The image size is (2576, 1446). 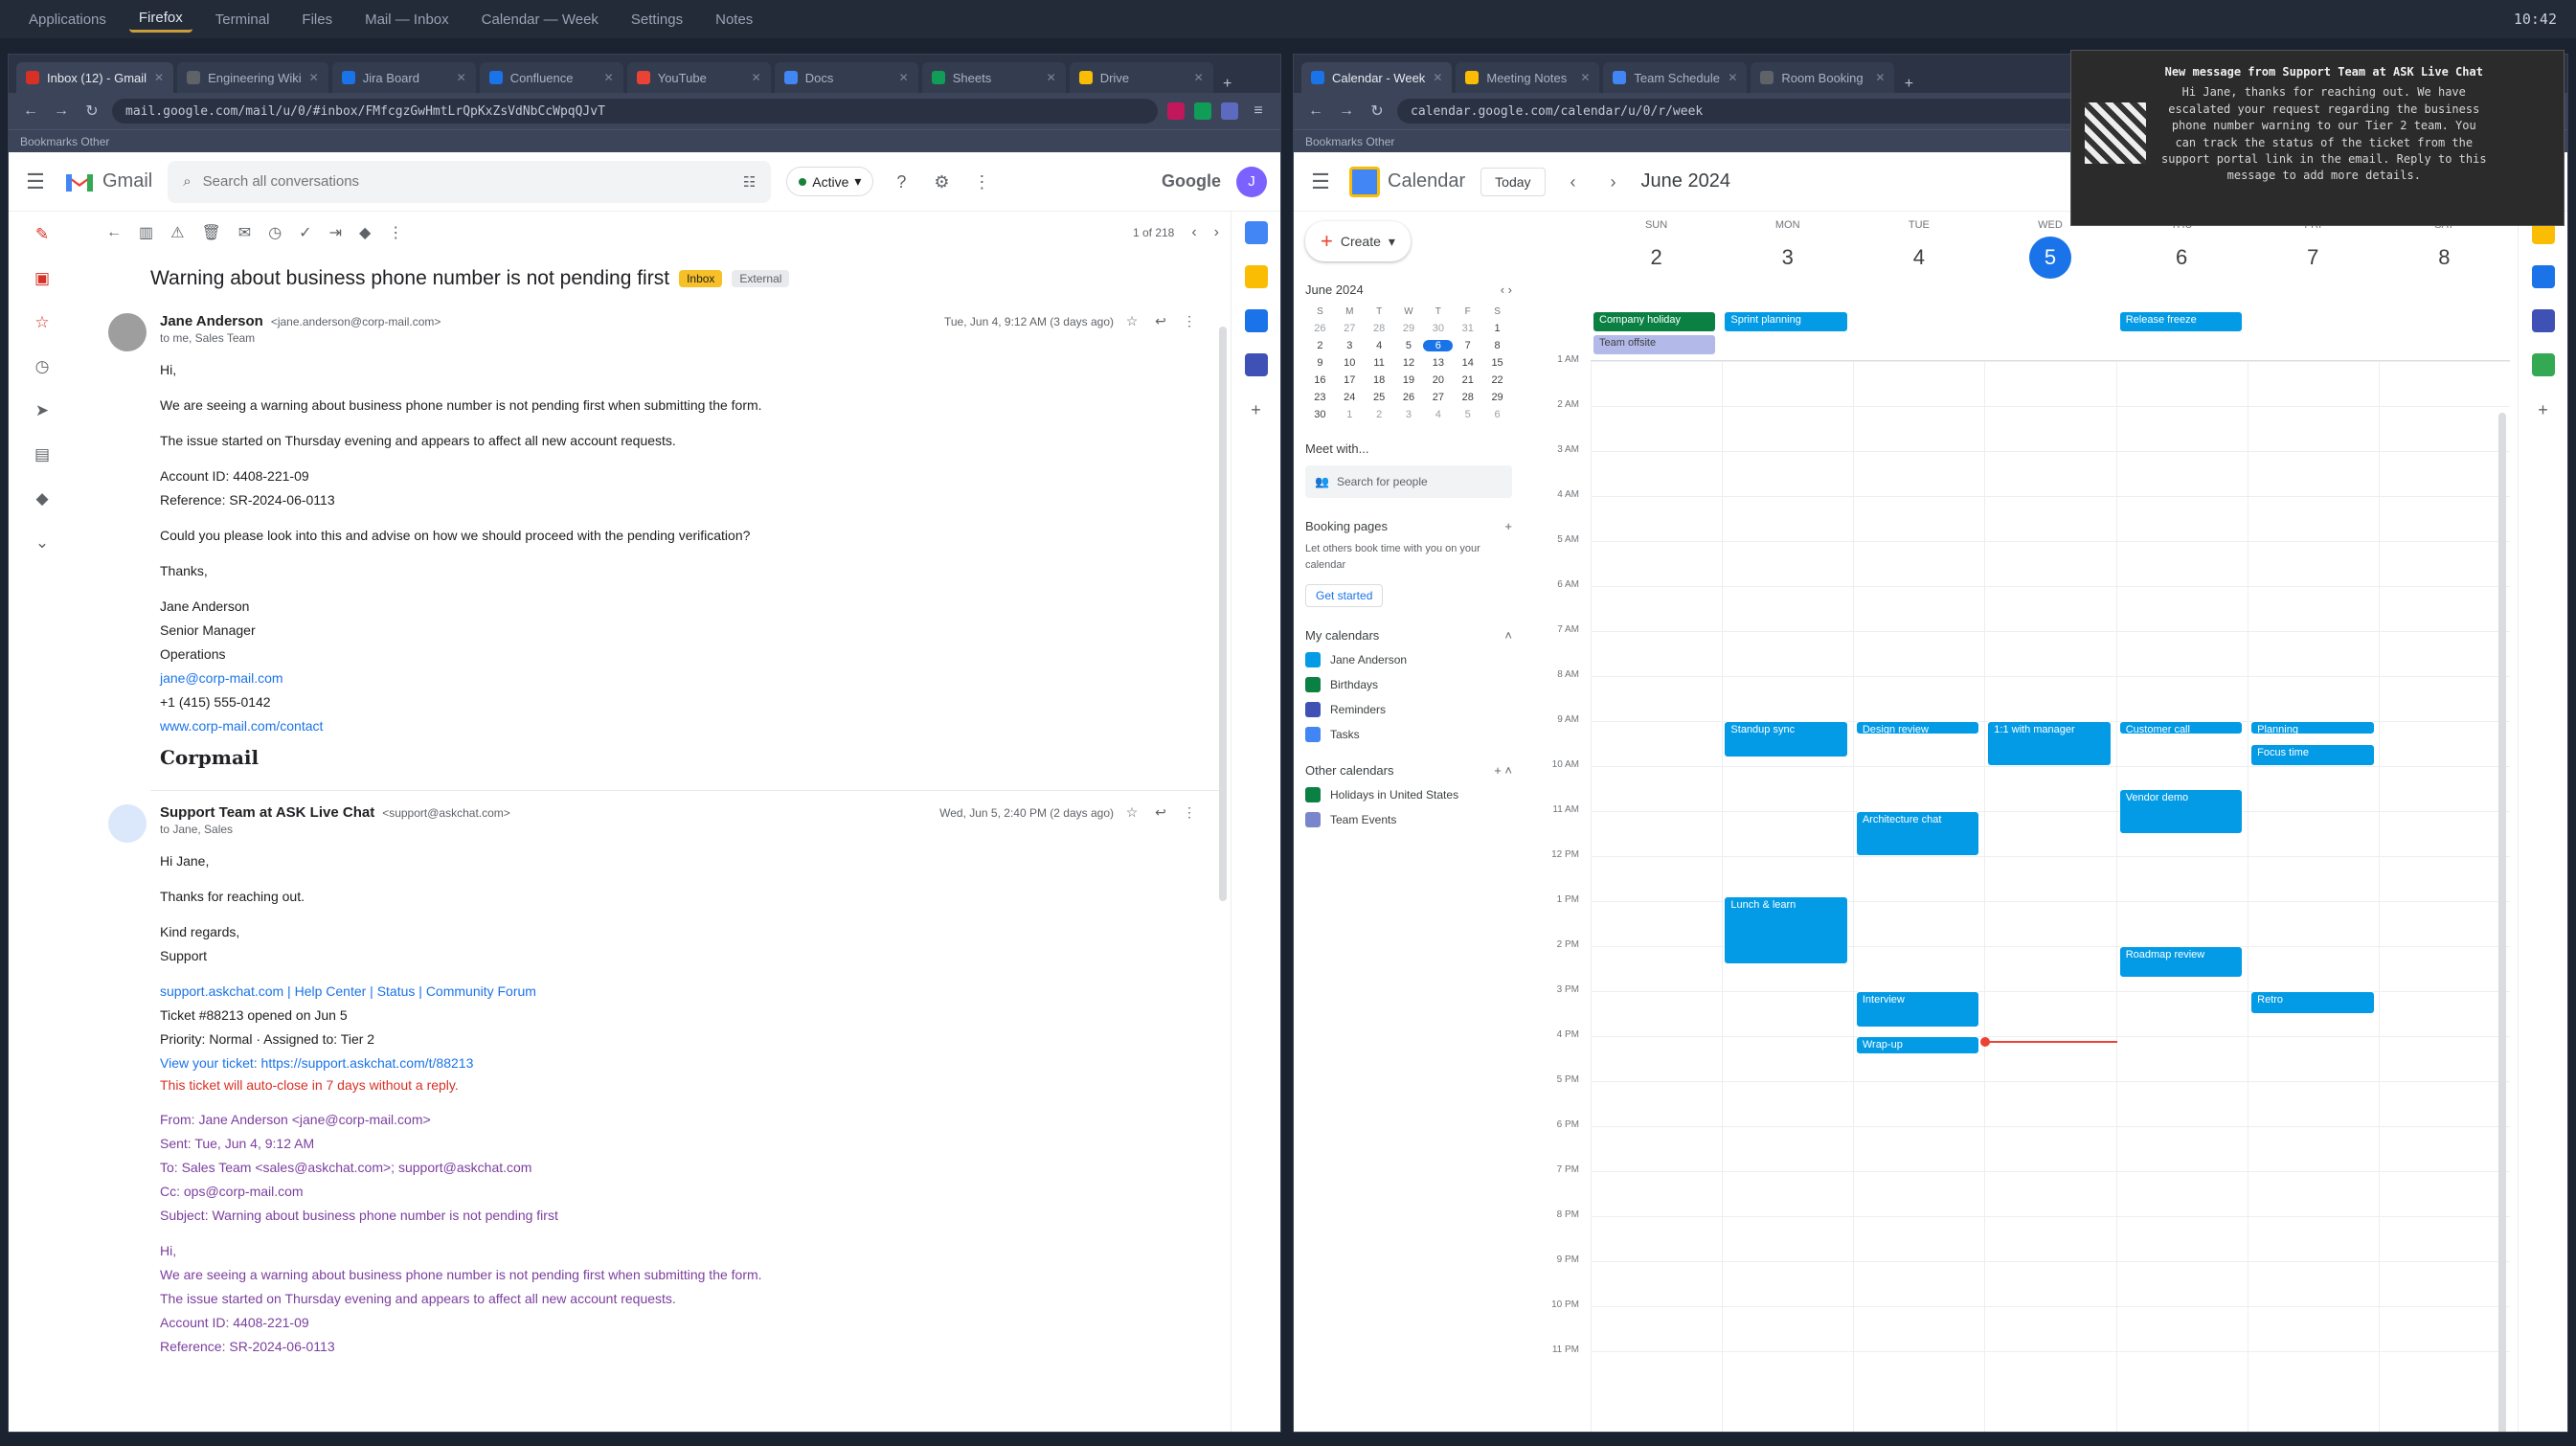 What do you see at coordinates (1438, 363) in the screenshot?
I see `mini-day: 13` at bounding box center [1438, 363].